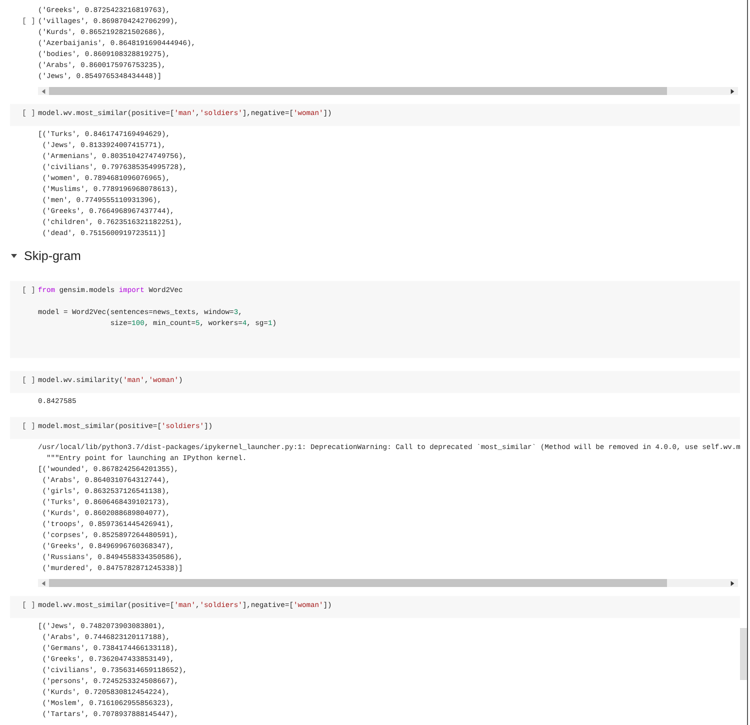 The width and height of the screenshot is (750, 725). I want to click on section-heading: Skip-gram, so click(52, 256).